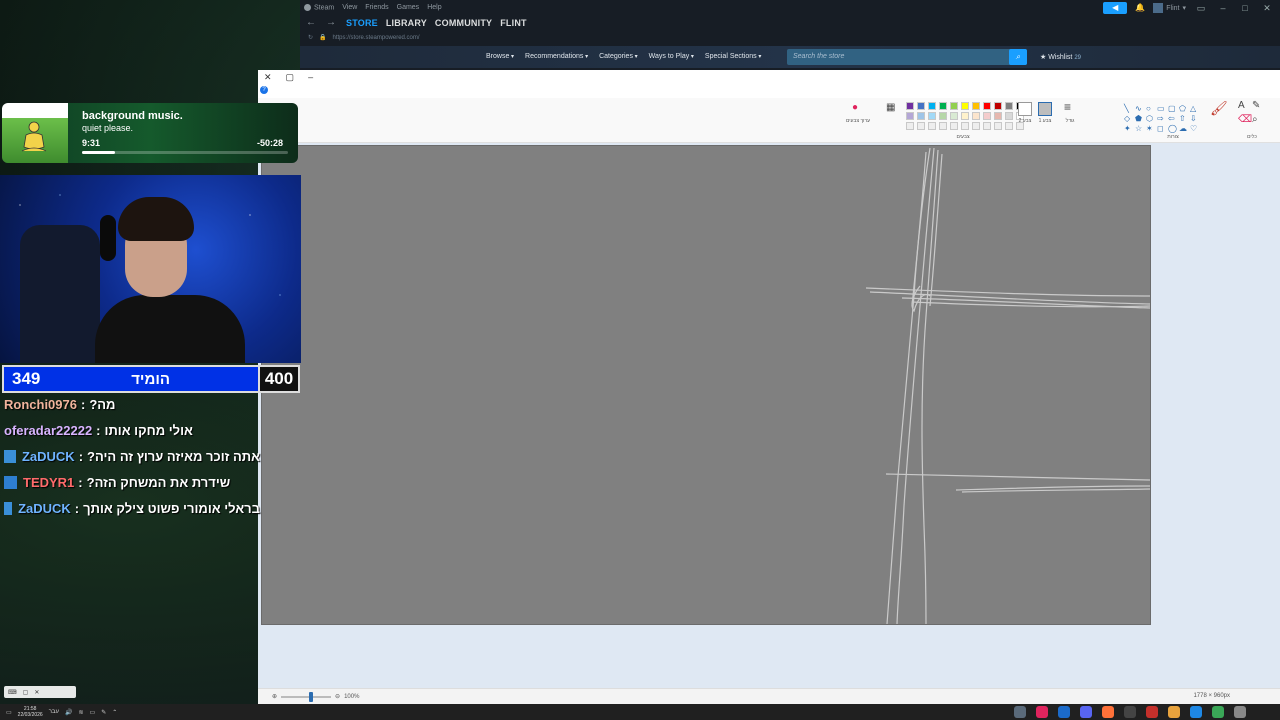 The image size is (1280, 720). Describe the element at coordinates (1140, 108) in the screenshot. I see `curve-shape-icon: ∿` at that location.